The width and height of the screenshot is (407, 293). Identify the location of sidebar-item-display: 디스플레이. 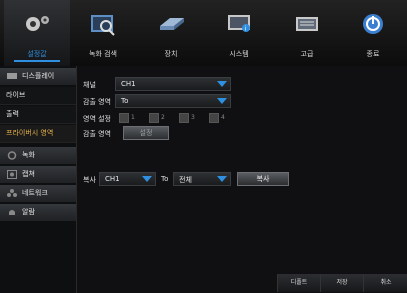
(38, 76).